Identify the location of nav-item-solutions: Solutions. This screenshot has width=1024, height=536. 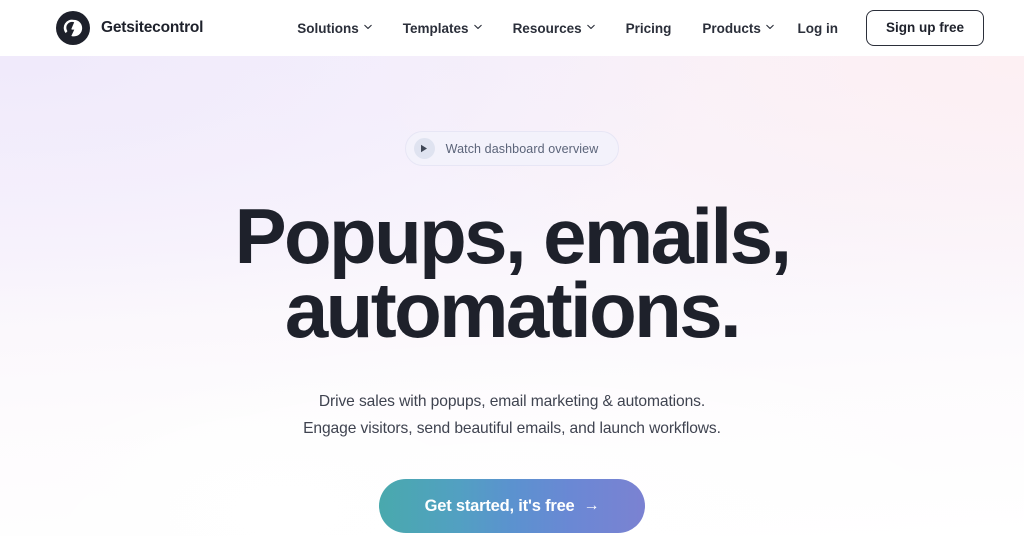
(334, 28).